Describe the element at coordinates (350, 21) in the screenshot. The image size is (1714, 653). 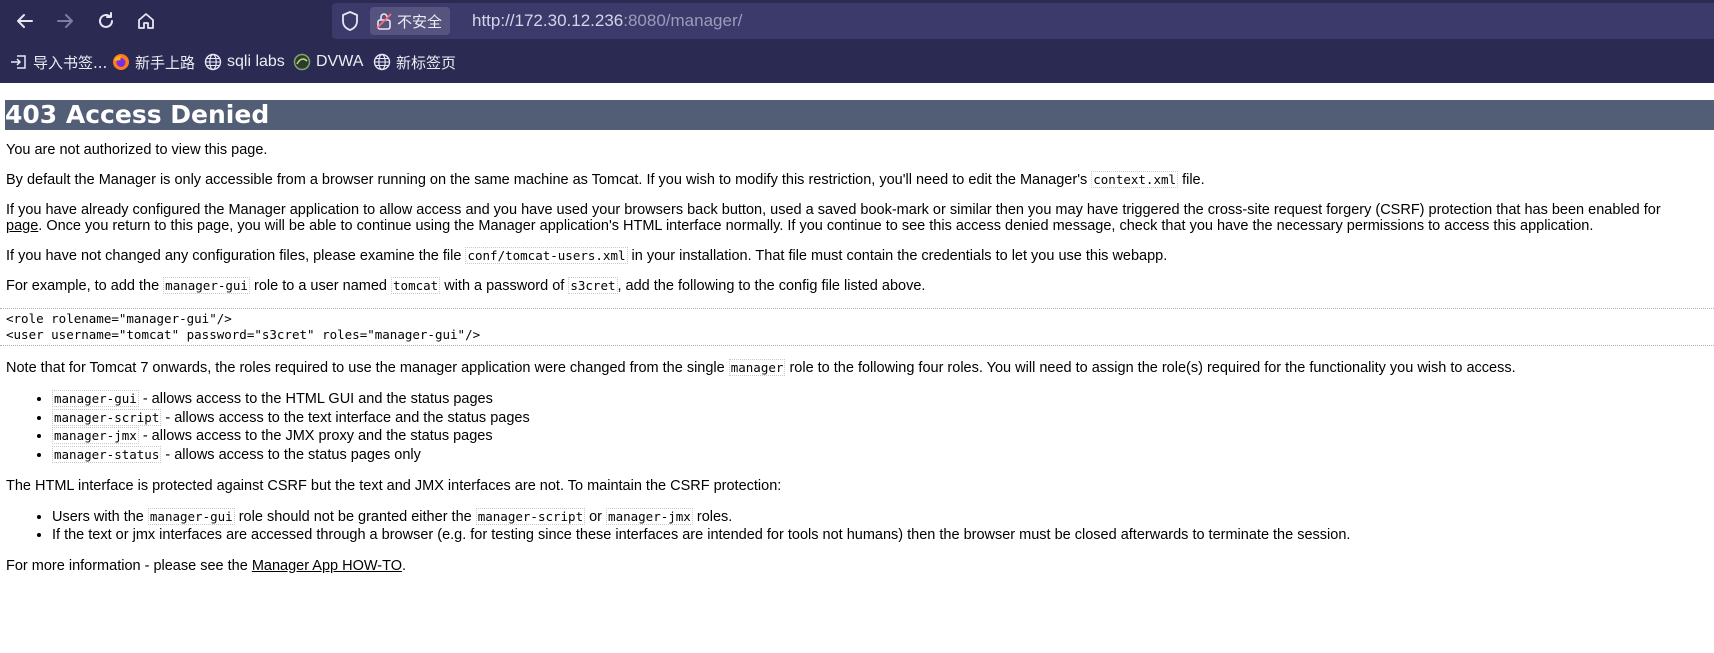
I see `tracking-protection-shield-icon` at that location.